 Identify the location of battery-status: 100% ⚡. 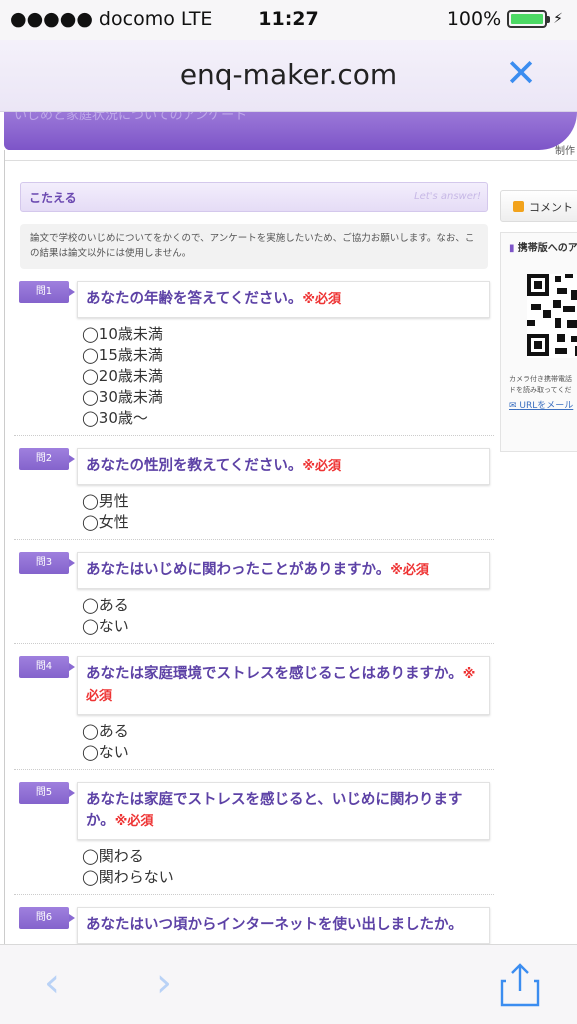
(505, 19).